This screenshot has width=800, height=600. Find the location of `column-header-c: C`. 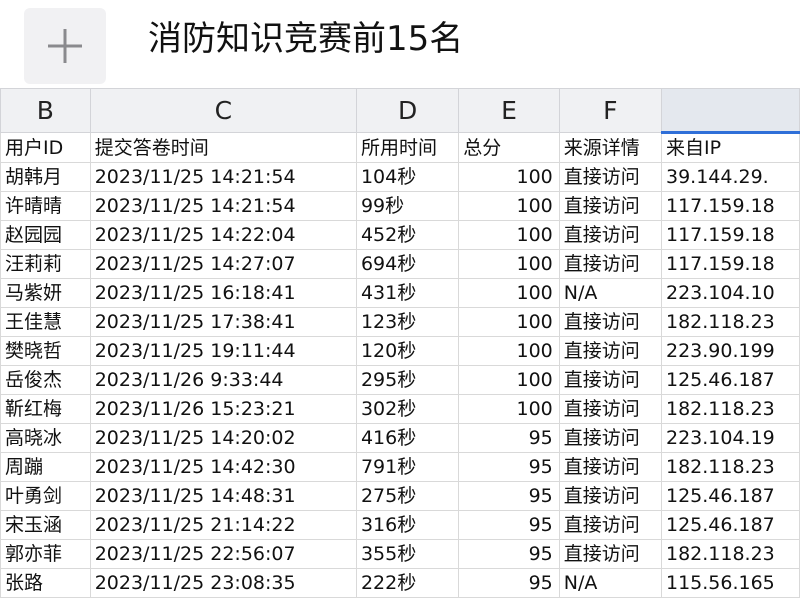

column-header-c: C is located at coordinates (223, 110).